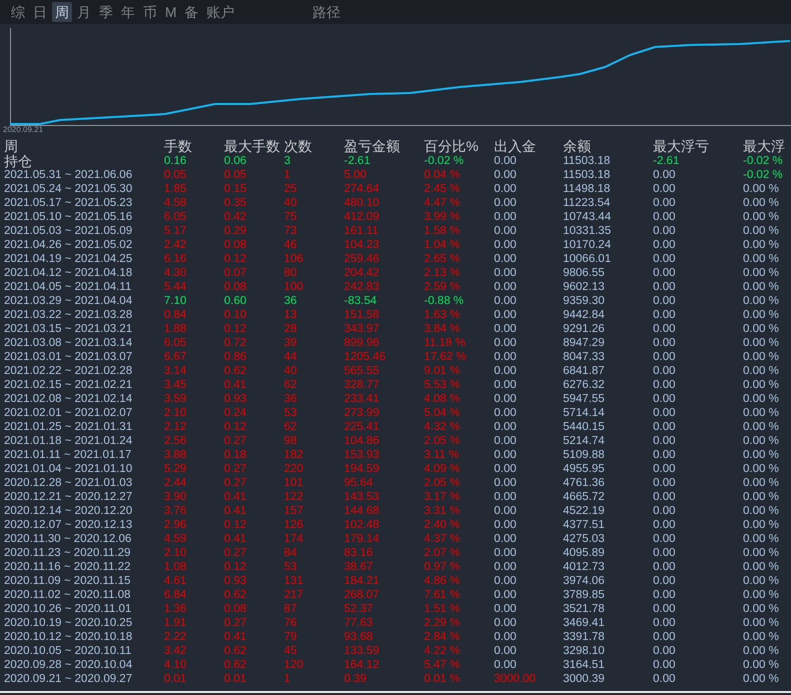 The width and height of the screenshot is (791, 695). I want to click on table-cell-text: 179.14, so click(362, 539).